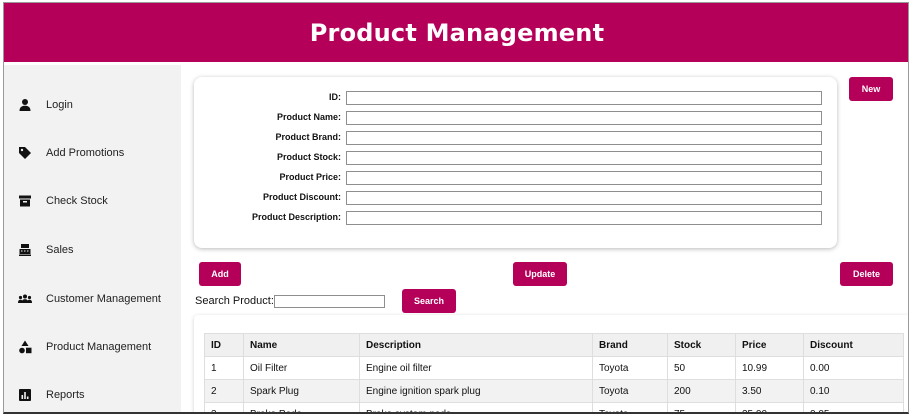  What do you see at coordinates (296, 217) in the screenshot?
I see `product-description-label: Product Description:` at bounding box center [296, 217].